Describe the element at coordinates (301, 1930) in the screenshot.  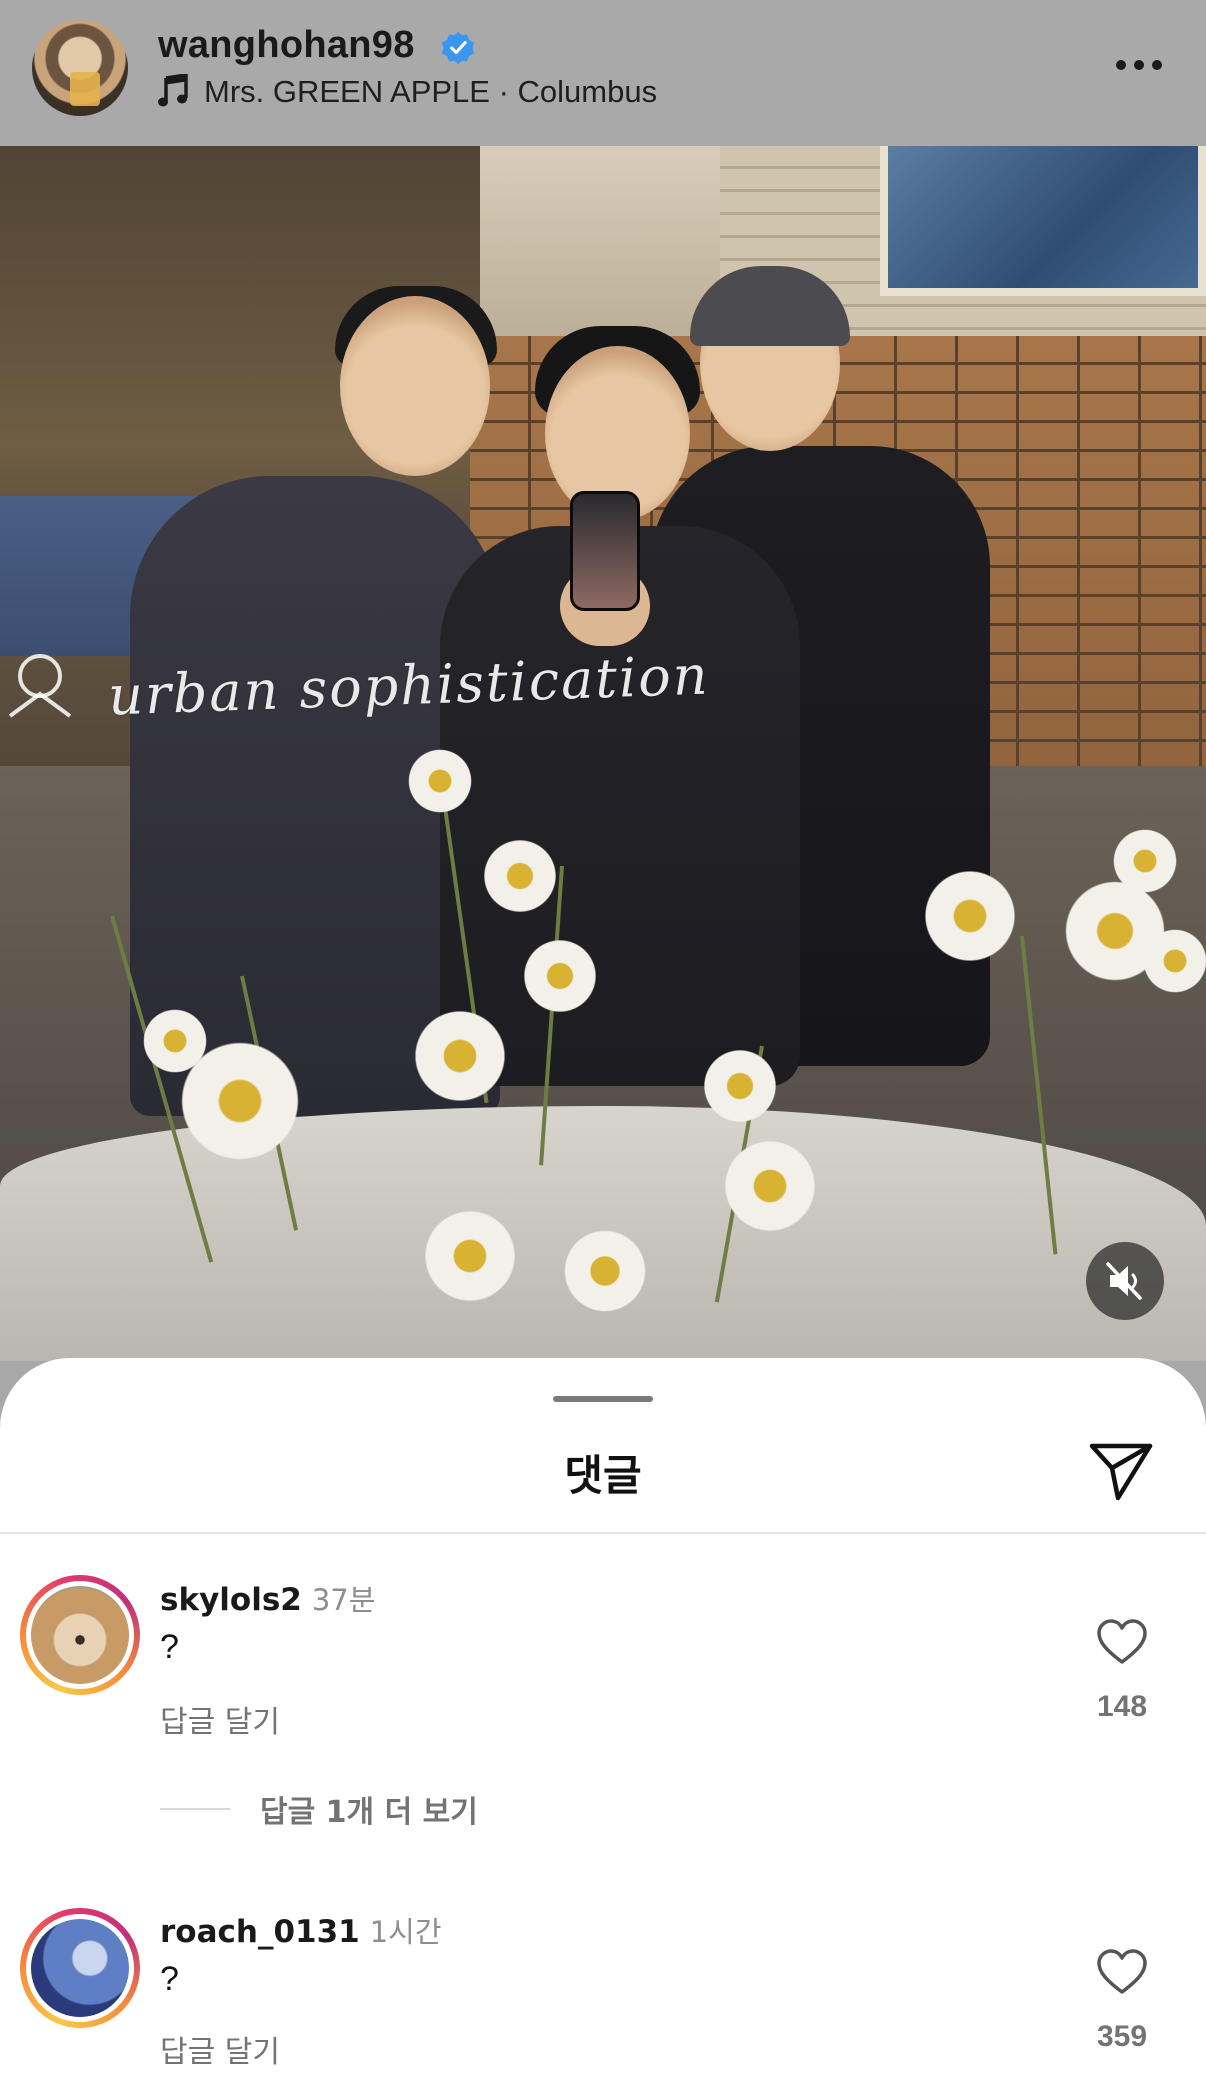
I see `comment-username: roach_0131 1시간` at that location.